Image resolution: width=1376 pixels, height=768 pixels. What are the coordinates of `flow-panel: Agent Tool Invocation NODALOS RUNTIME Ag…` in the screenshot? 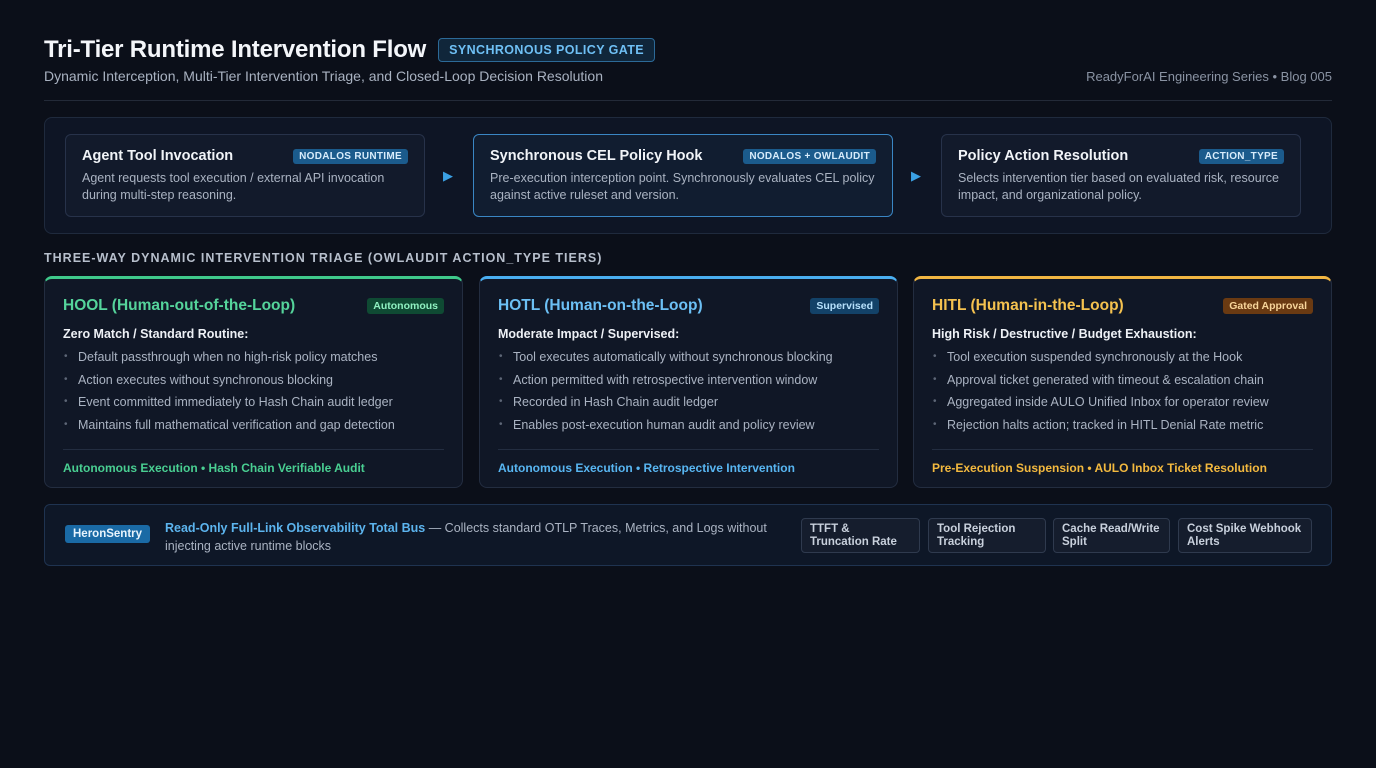 It's located at (688, 175).